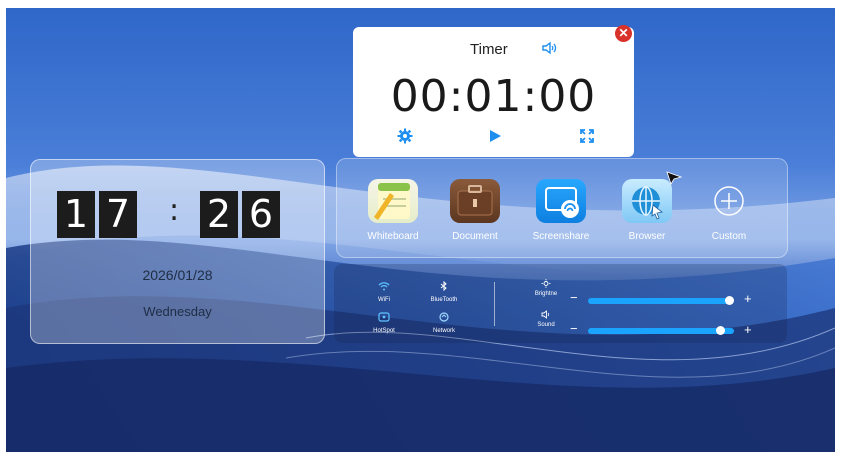 This screenshot has width=841, height=457. What do you see at coordinates (393, 201) in the screenshot?
I see `whiteboard-icon` at bounding box center [393, 201].